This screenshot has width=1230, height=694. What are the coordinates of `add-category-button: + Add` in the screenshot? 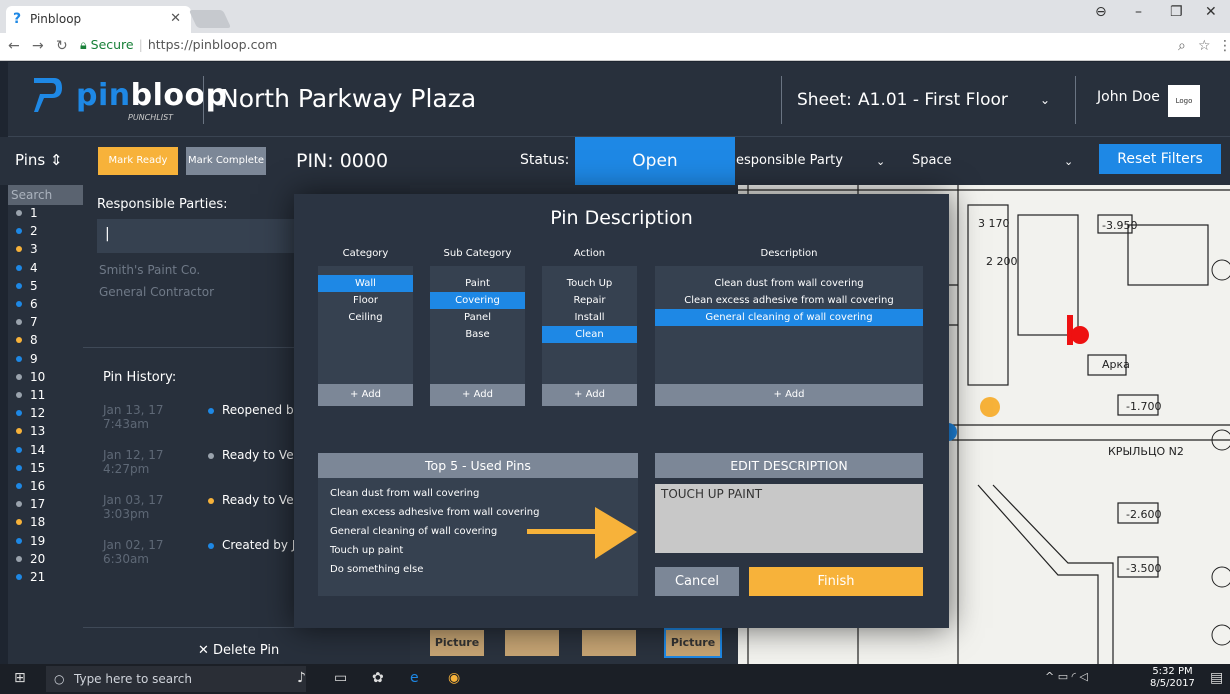 It's located at (365, 395).